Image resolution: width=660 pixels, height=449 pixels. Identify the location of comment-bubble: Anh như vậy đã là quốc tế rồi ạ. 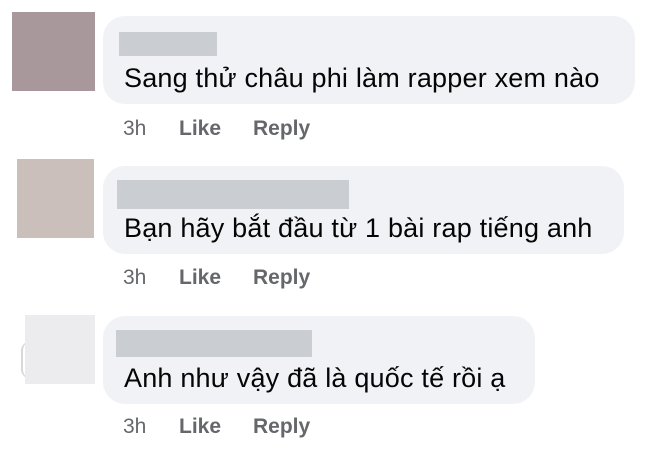
(319, 360).